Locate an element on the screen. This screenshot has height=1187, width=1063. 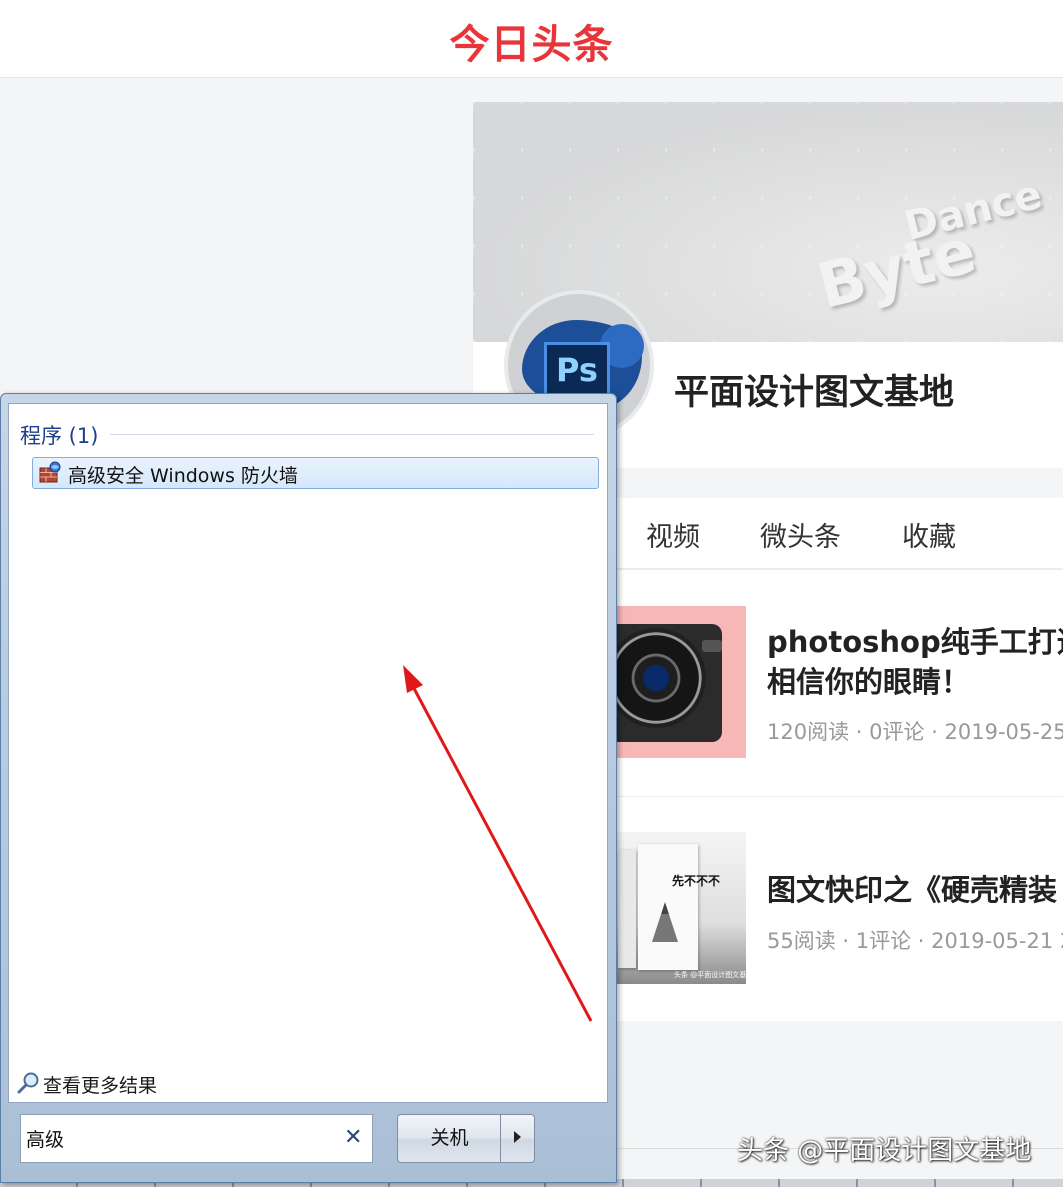
top-header: 今日头条 is located at coordinates (531, 39).